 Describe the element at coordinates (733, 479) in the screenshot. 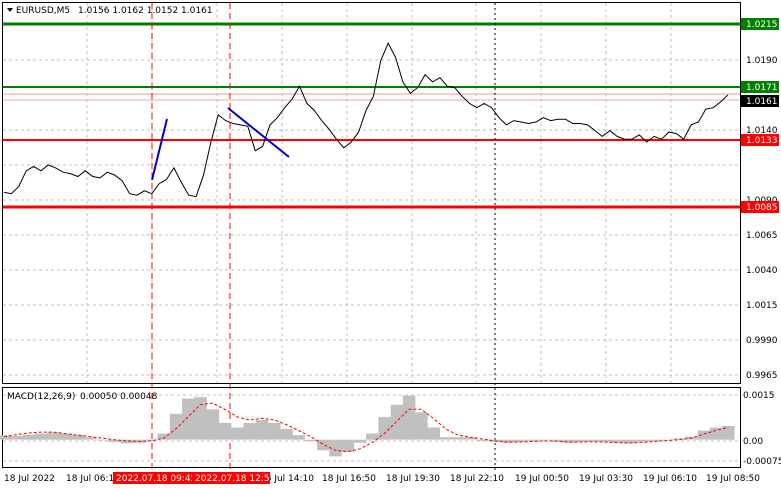

I see `time-label: 19 Jul 08:50` at that location.